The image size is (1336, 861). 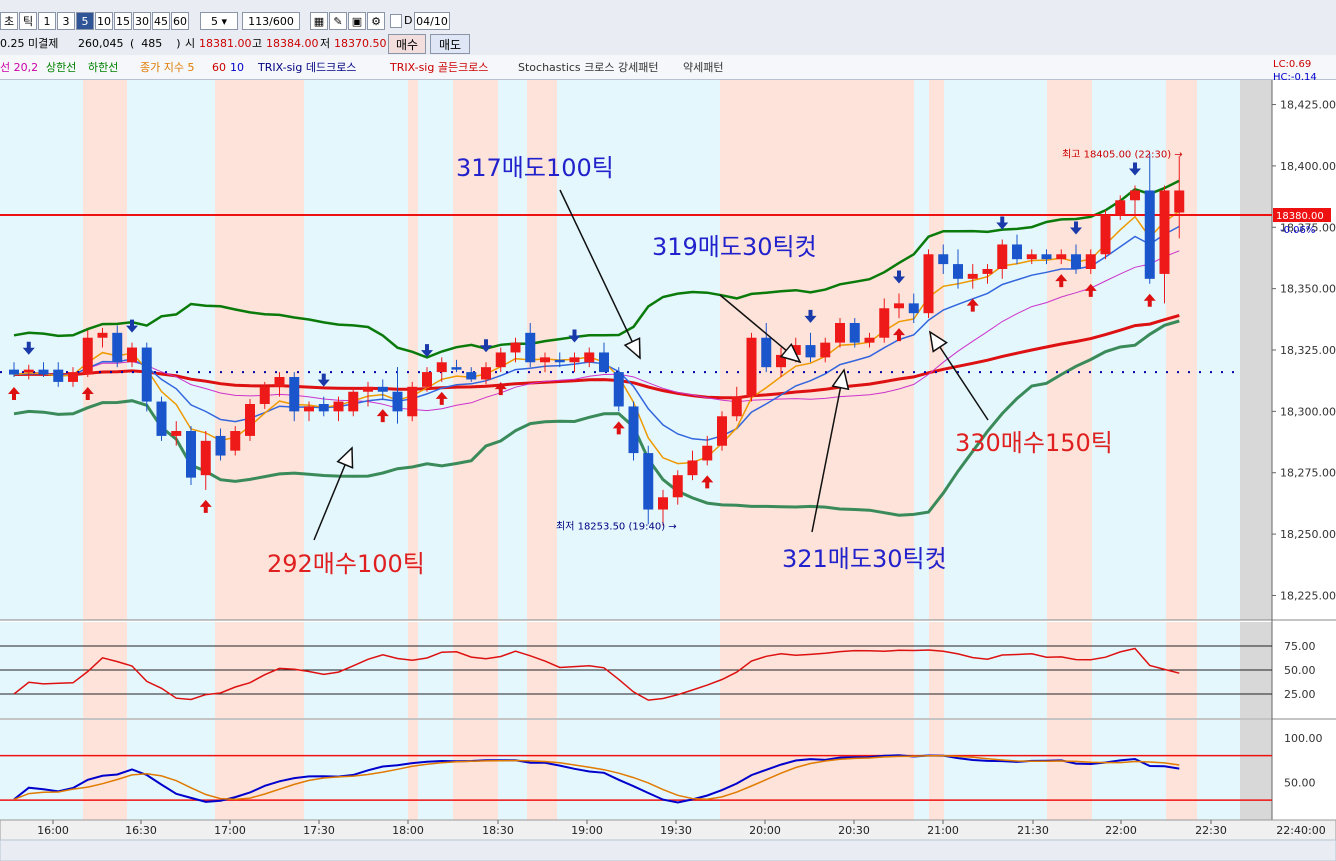 What do you see at coordinates (1308, 473) in the screenshot?
I see `price-tick-label: 18,275.00` at bounding box center [1308, 473].